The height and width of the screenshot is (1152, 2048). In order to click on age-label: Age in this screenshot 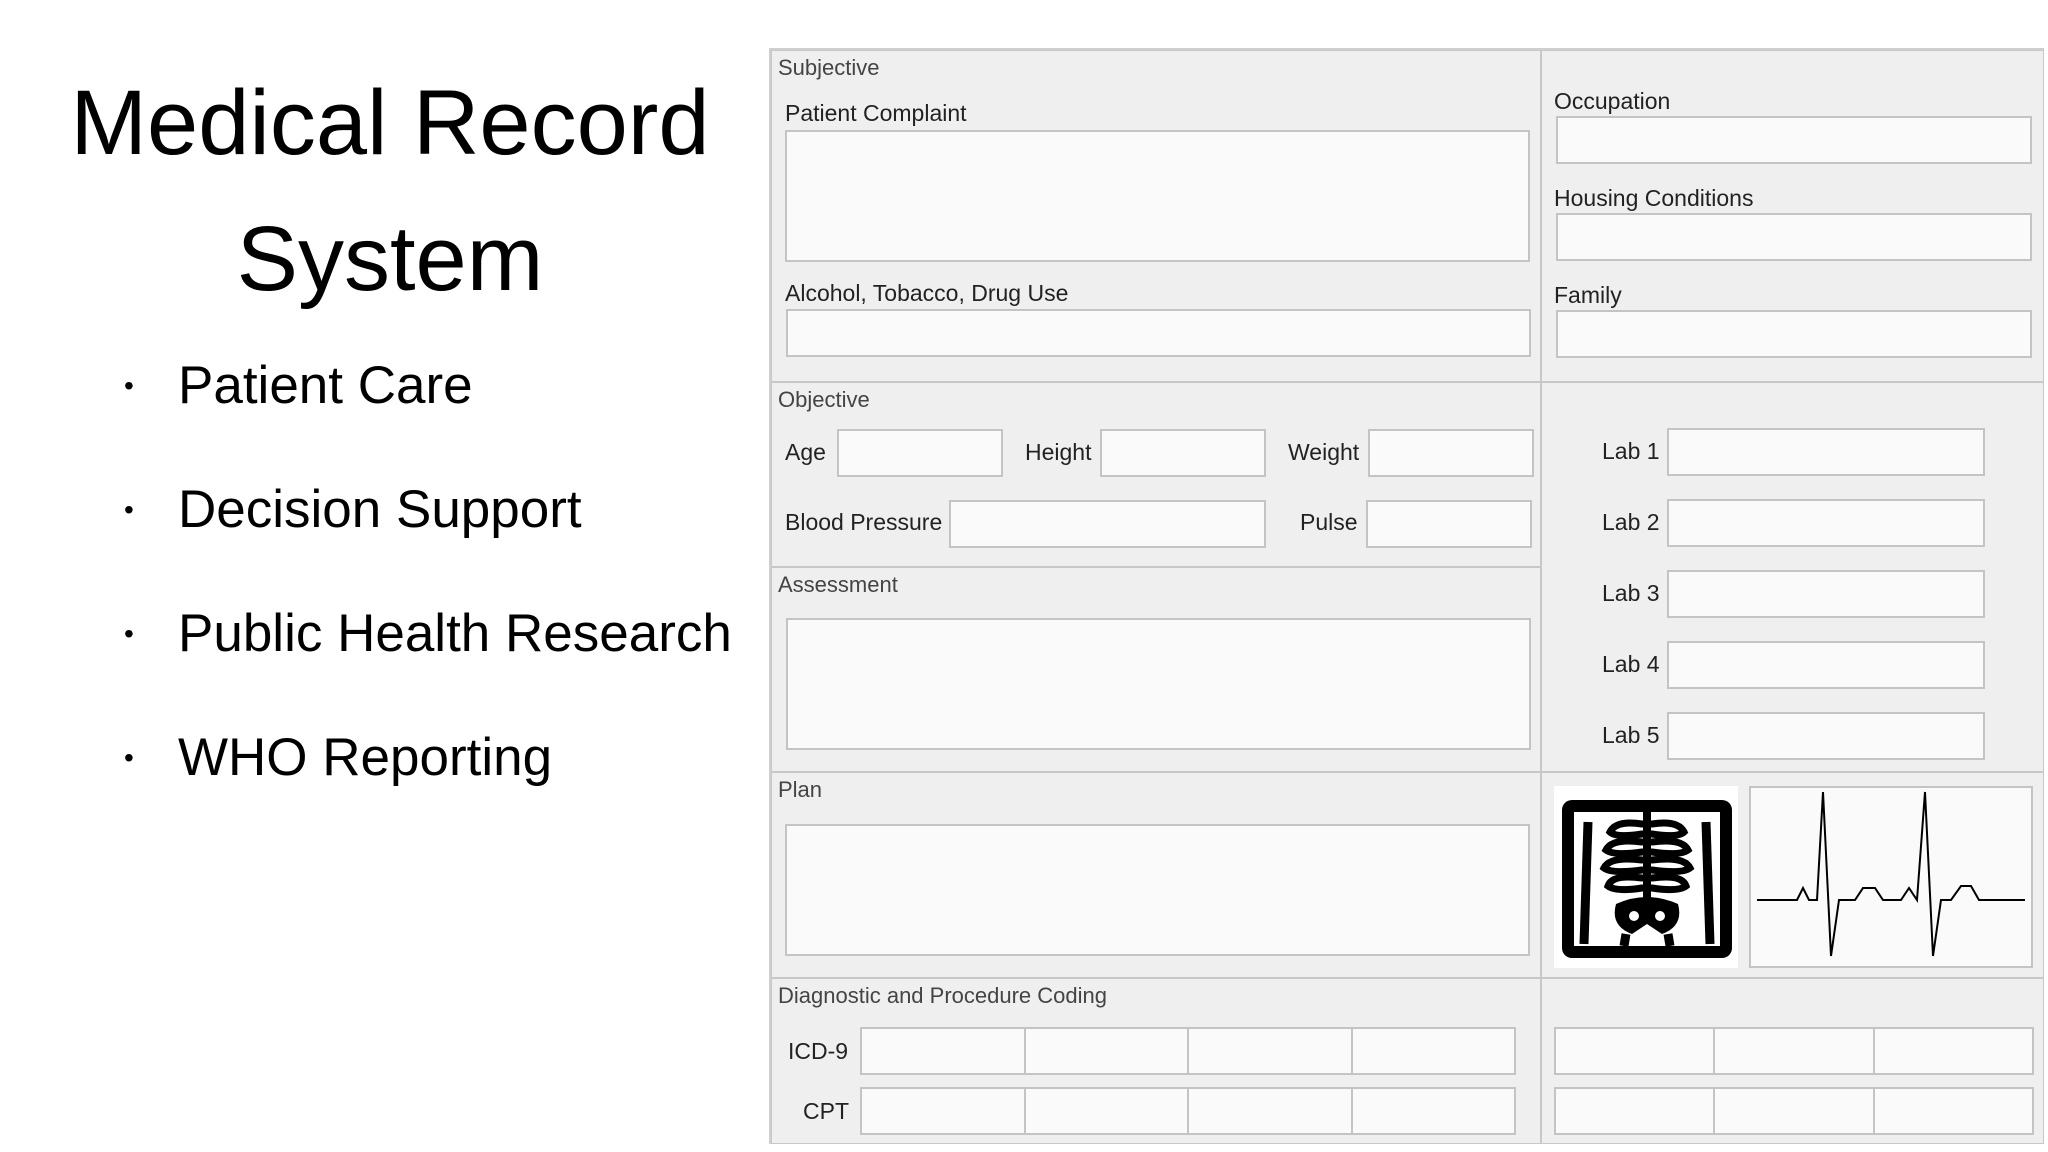, I will do `click(805, 452)`.